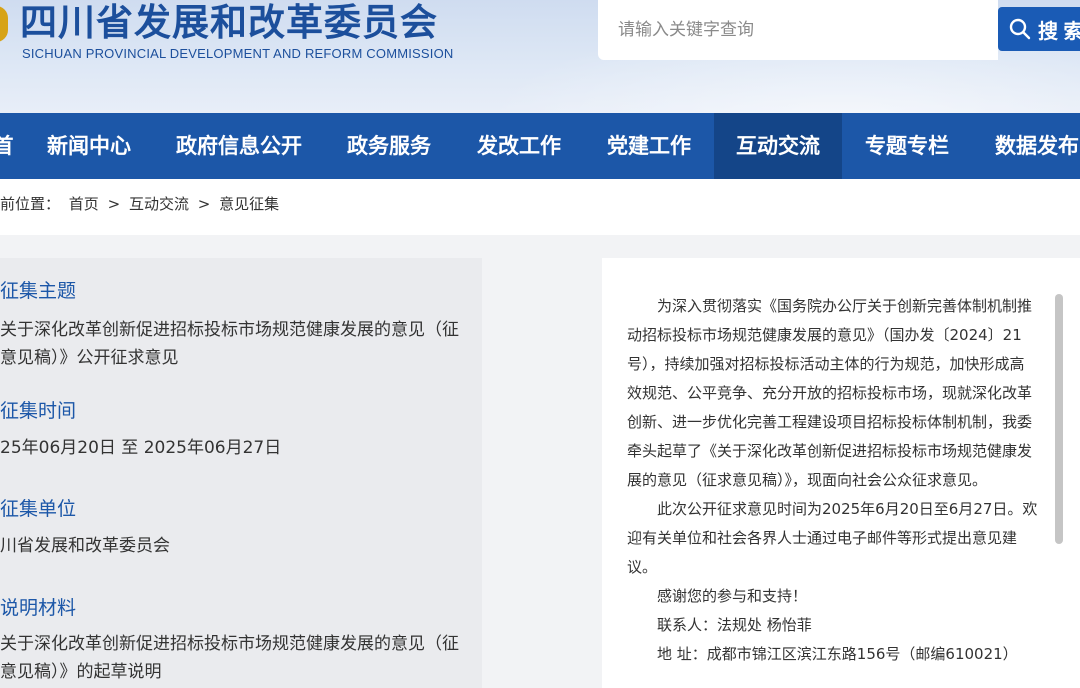 The image size is (1080, 688). I want to click on nav-item-news: 新闻中心, so click(89, 146).